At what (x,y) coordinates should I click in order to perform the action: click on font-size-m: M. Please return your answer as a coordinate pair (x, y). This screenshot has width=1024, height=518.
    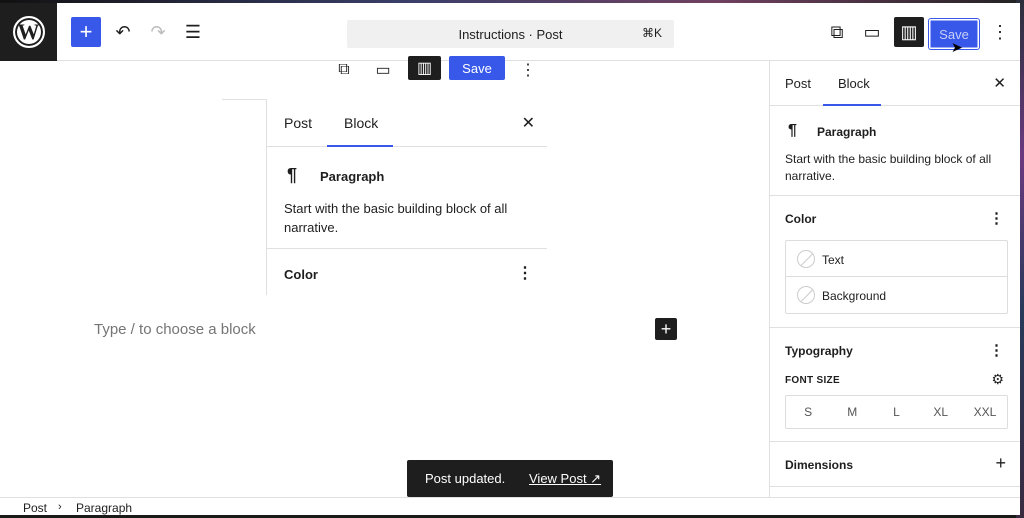
    Looking at the image, I should click on (852, 412).